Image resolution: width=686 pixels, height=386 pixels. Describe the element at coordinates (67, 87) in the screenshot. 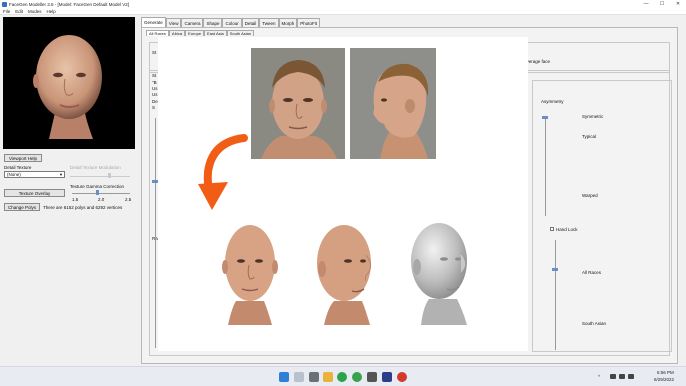

I see `head-render` at that location.